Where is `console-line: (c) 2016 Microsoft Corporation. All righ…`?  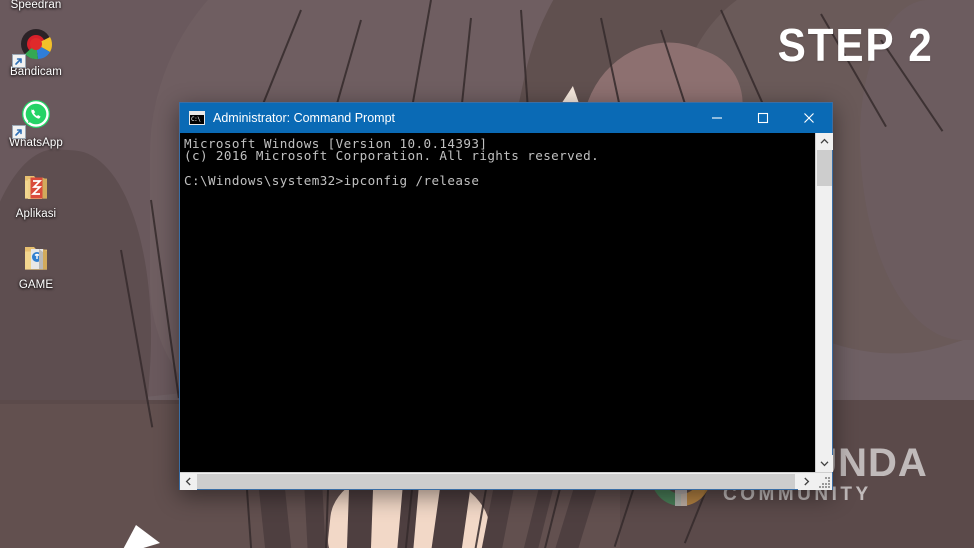
console-line: (c) 2016 Microsoft Corporation. All righ… is located at coordinates (392, 156).